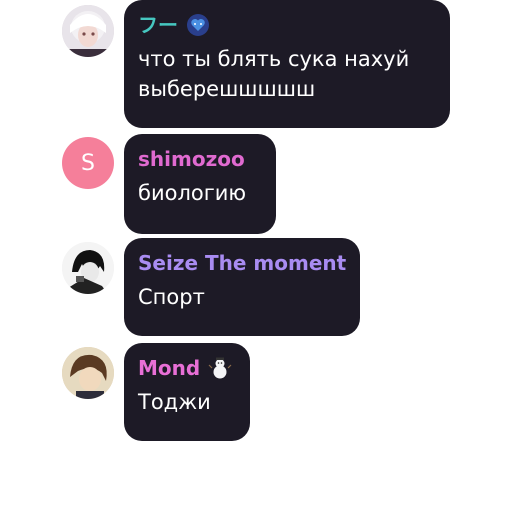  What do you see at coordinates (191, 159) in the screenshot?
I see `author-name-text: shimozoo` at bounding box center [191, 159].